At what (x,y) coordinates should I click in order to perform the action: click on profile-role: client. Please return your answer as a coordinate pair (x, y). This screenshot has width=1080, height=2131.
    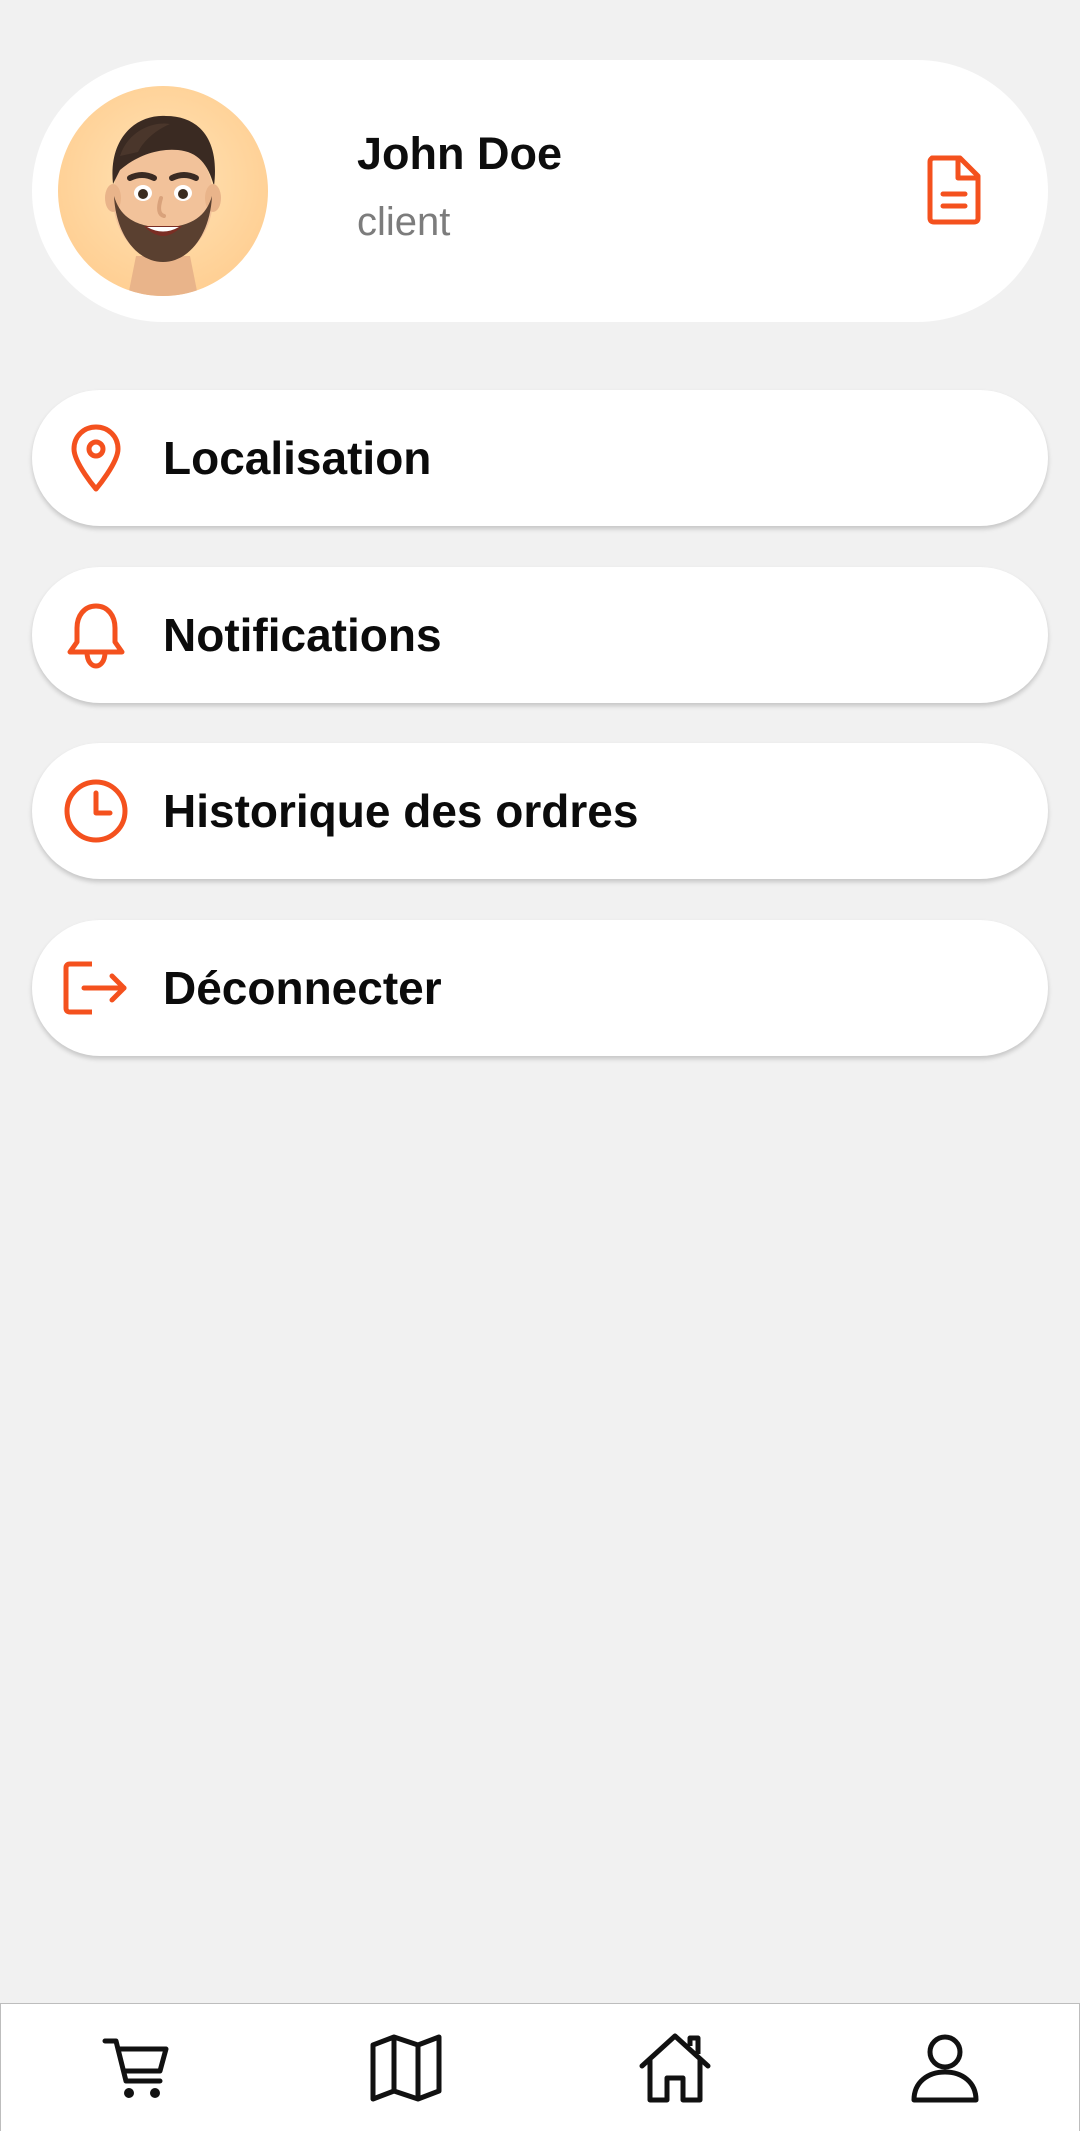
    Looking at the image, I should click on (404, 222).